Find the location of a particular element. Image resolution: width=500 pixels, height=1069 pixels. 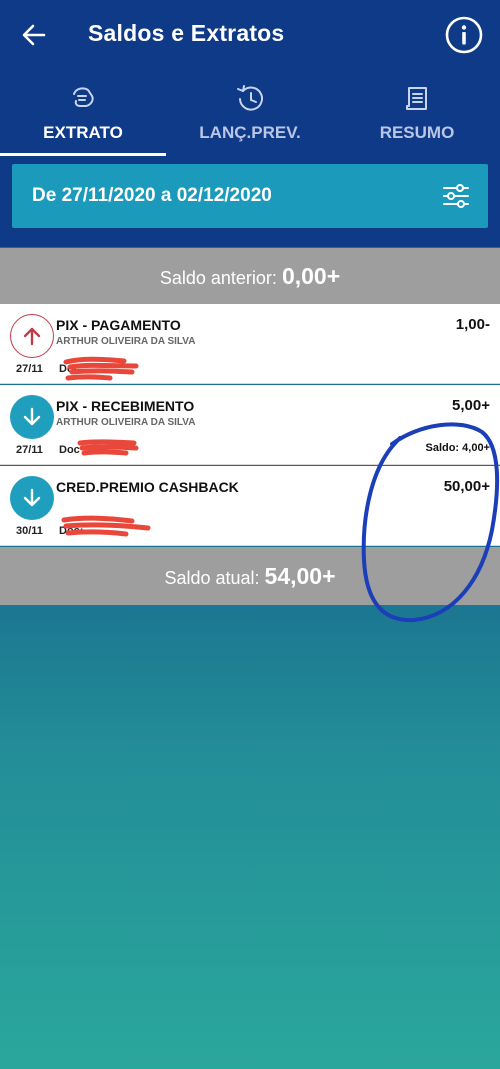

saldo-atual-label: Saldo atual: is located at coordinates (212, 578).